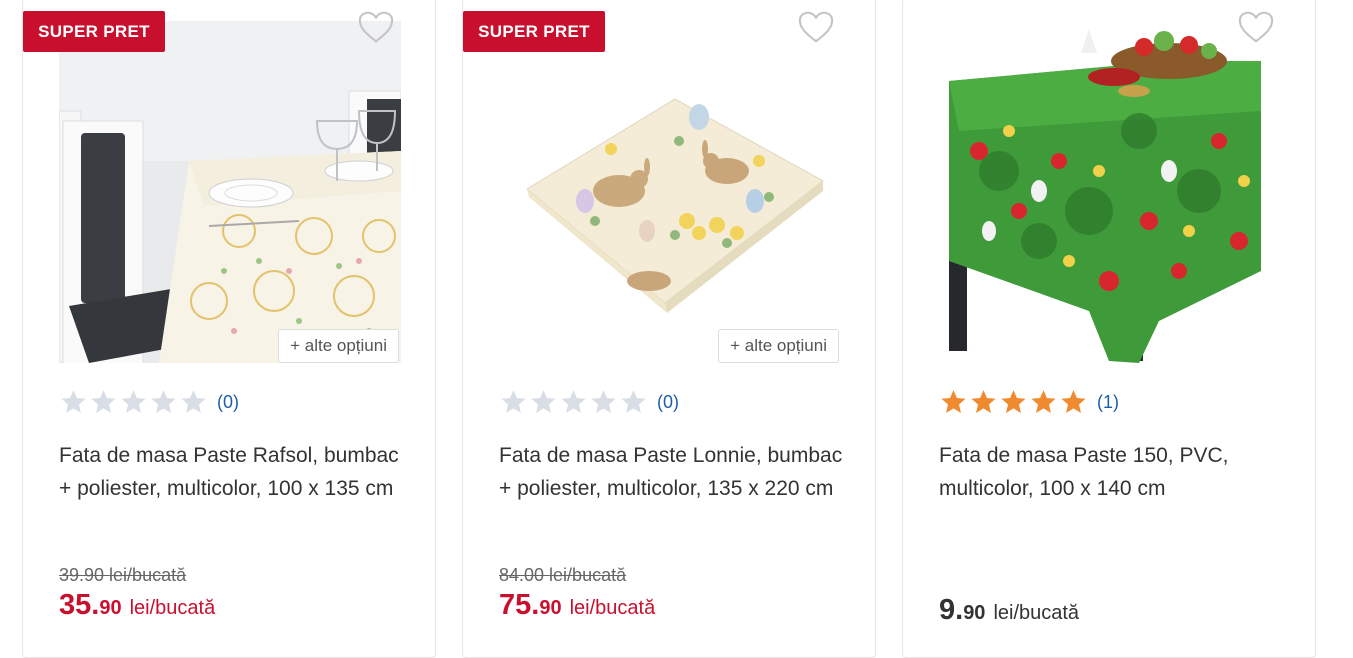  I want to click on old-price: 39.90 lei/bucată, so click(123, 575).